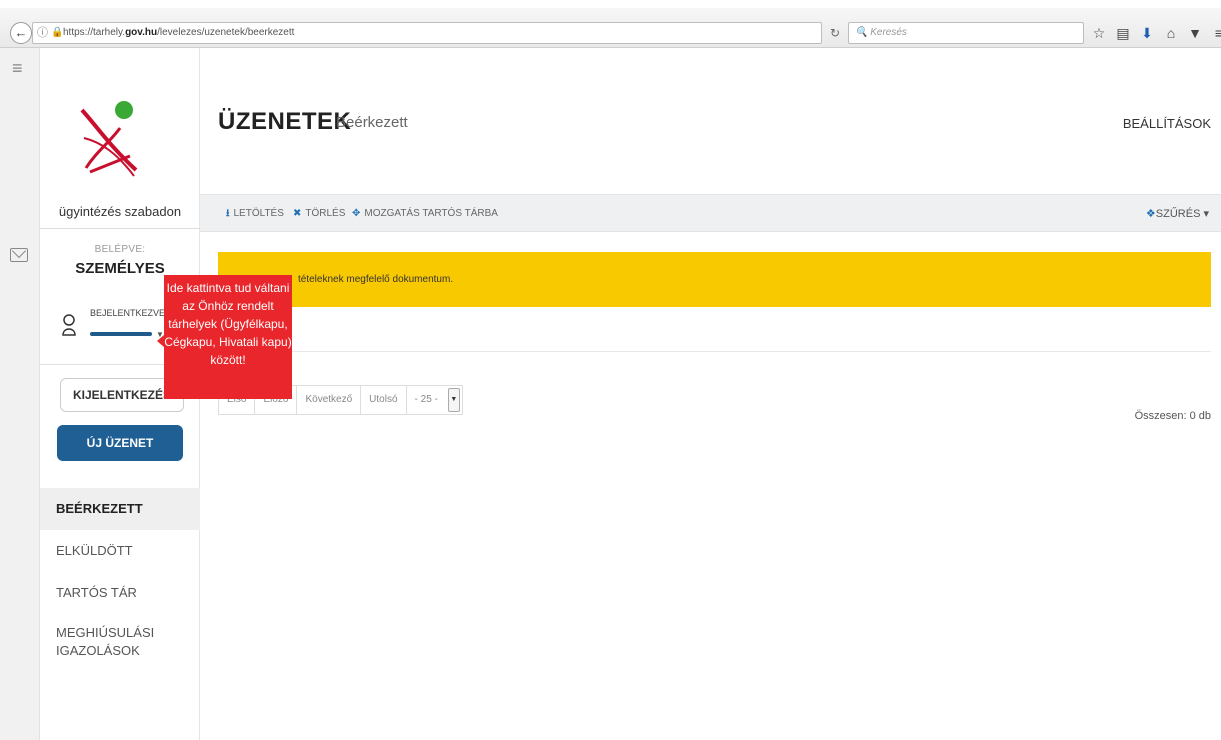 The image size is (1221, 740). What do you see at coordinates (19, 255) in the screenshot?
I see `mail-icon` at bounding box center [19, 255].